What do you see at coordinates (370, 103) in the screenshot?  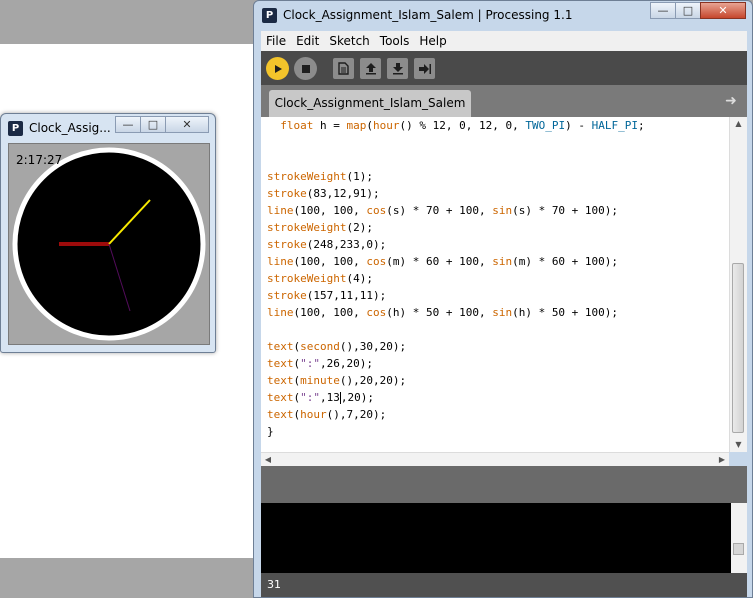 I see `tab-clock-assignment: Clock_Assignment_Islam_Salem` at bounding box center [370, 103].